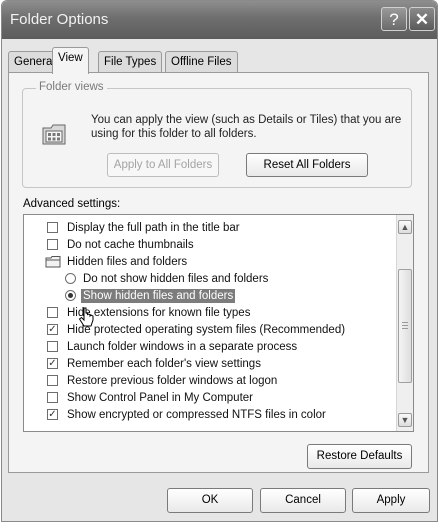  I want to click on scrollbar-thumb, so click(405, 326).